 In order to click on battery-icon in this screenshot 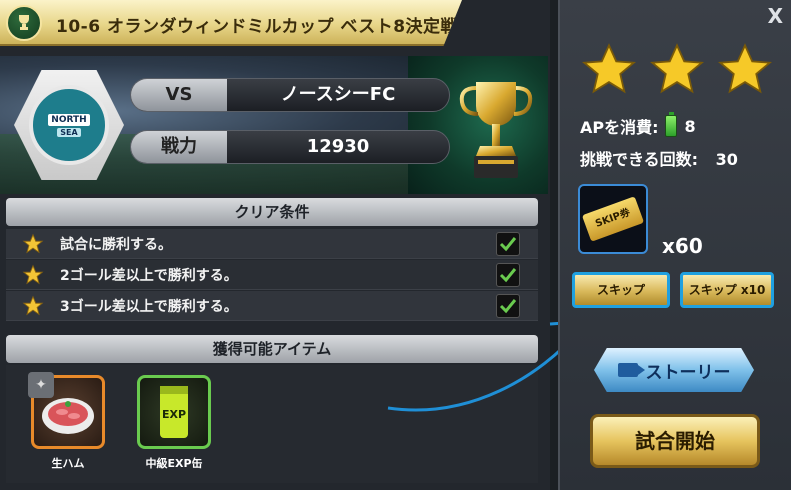, I will do `click(670, 124)`.